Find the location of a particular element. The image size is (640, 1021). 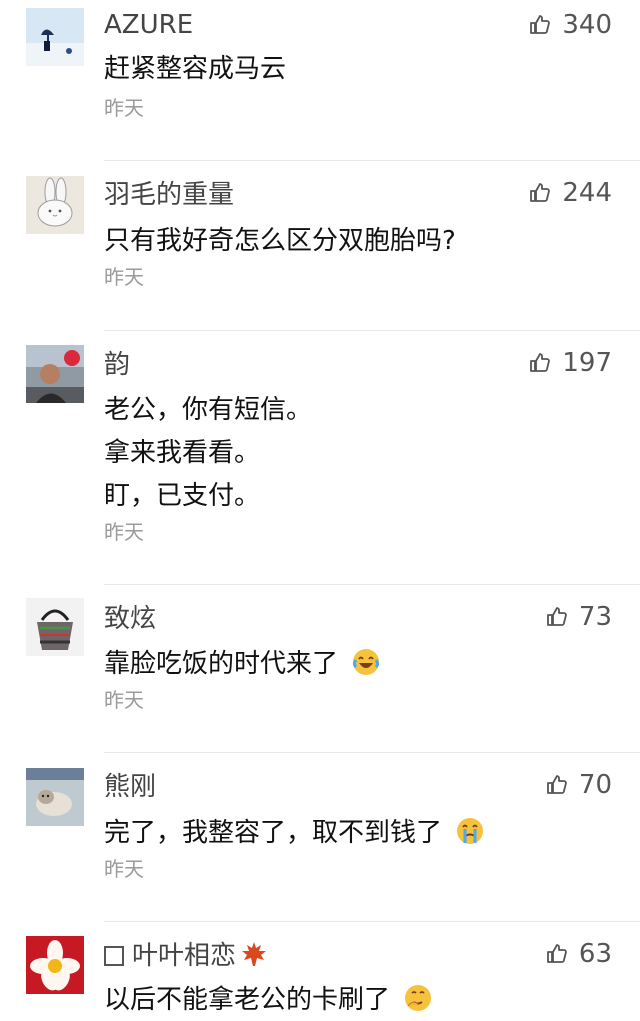

username: AZURE is located at coordinates (148, 25).